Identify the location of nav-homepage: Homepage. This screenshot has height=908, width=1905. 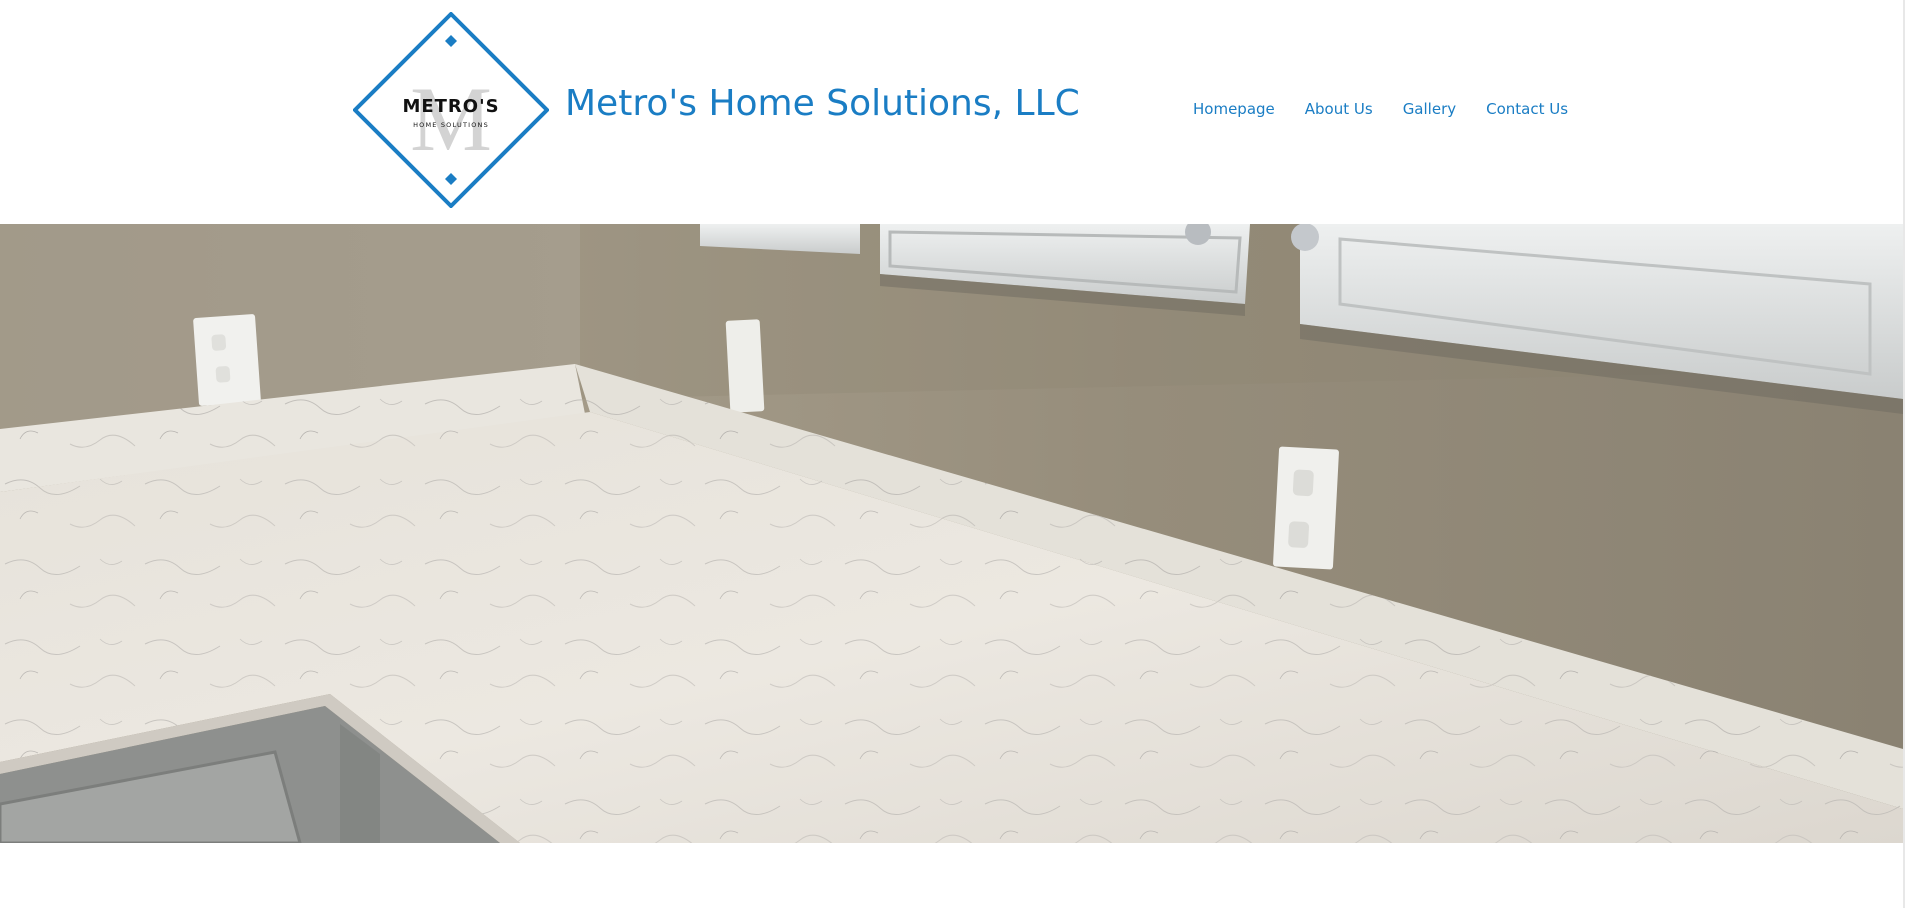
(1234, 109).